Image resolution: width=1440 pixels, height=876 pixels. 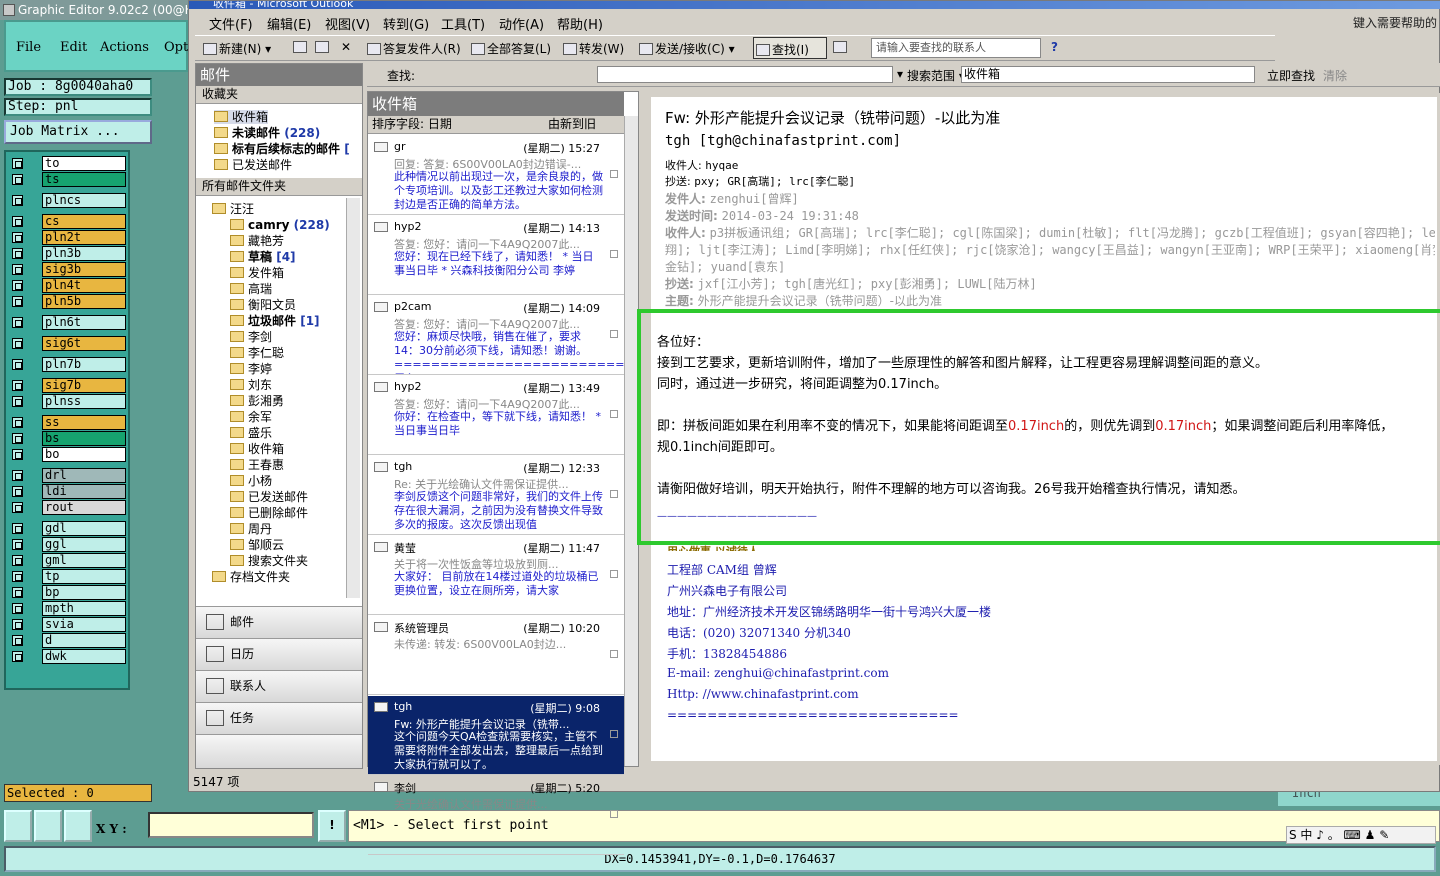 I want to click on layer-row: pln5b, so click(x=68, y=301).